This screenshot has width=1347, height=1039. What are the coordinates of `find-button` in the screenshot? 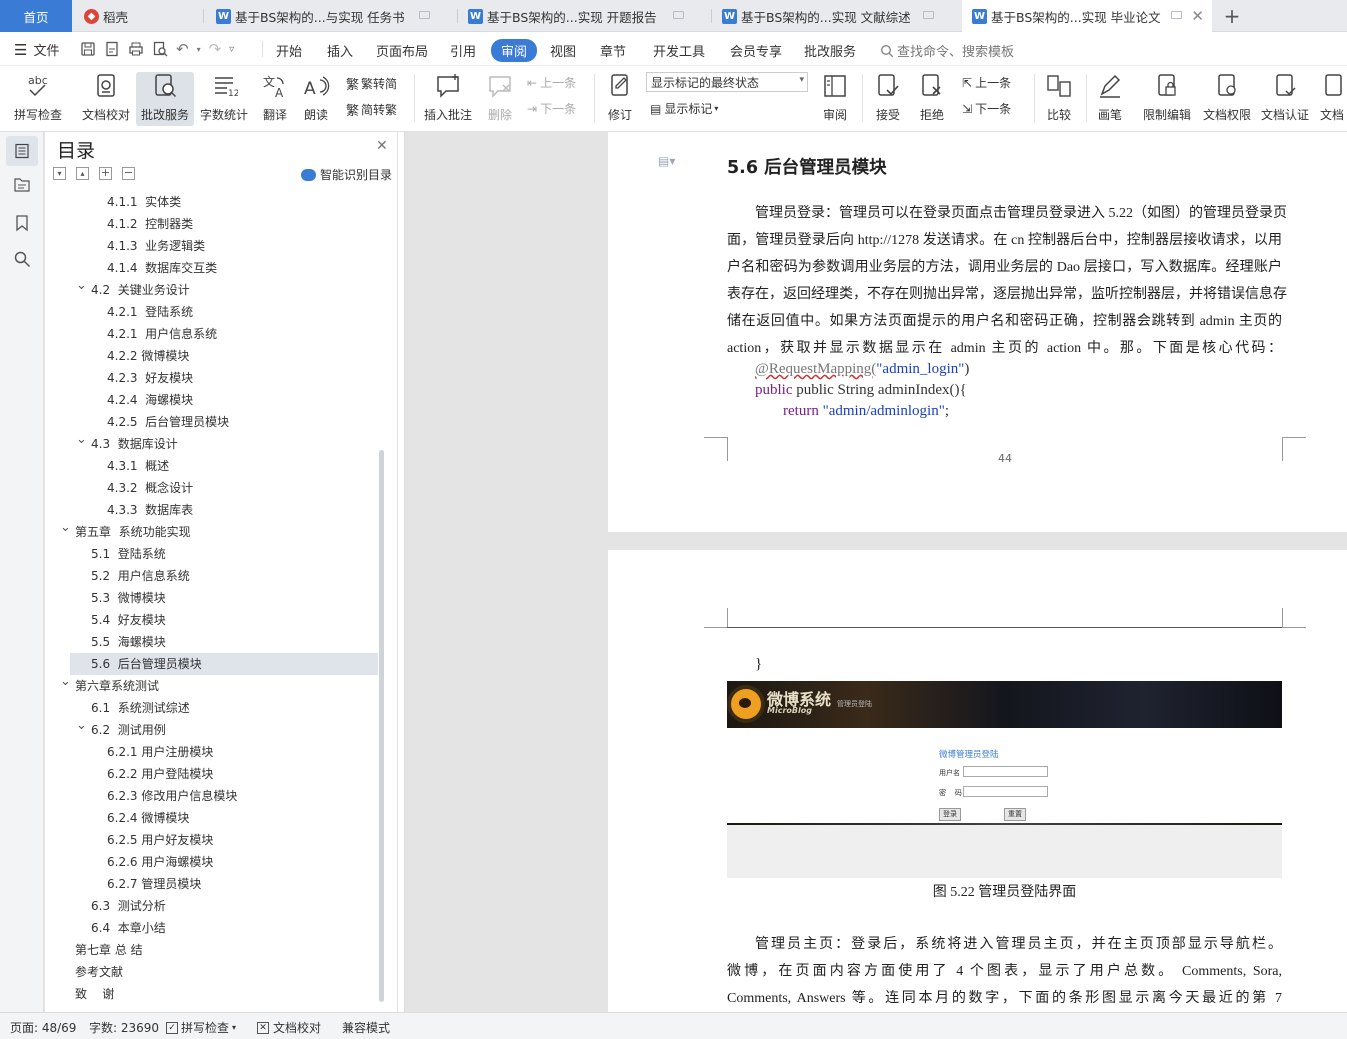 It's located at (22, 259).